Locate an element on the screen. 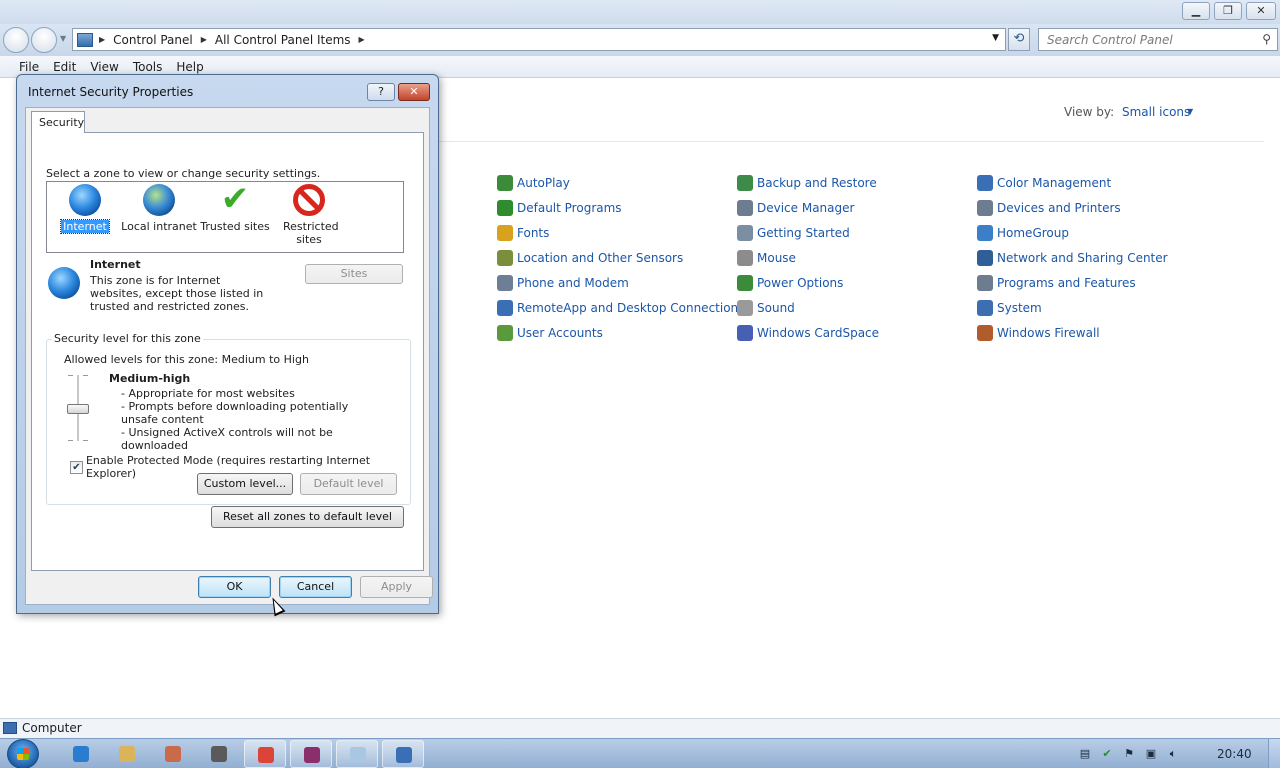 This screenshot has width=1280, height=768. control-panel-item-label: Fonts is located at coordinates (533, 232).